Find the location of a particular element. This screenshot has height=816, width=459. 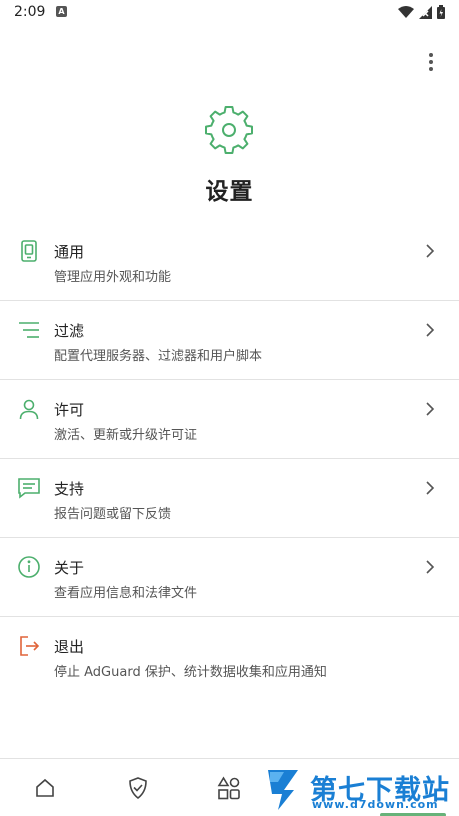

battery-icon is located at coordinates (441, 12).